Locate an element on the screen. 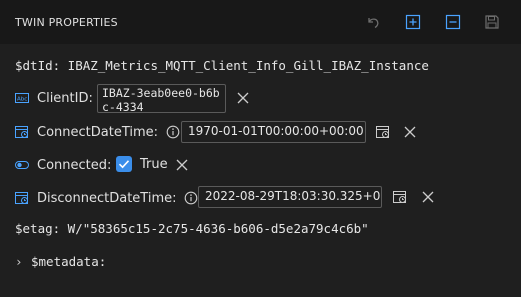  metadata-row: › $metadata: is located at coordinates (60, 261).